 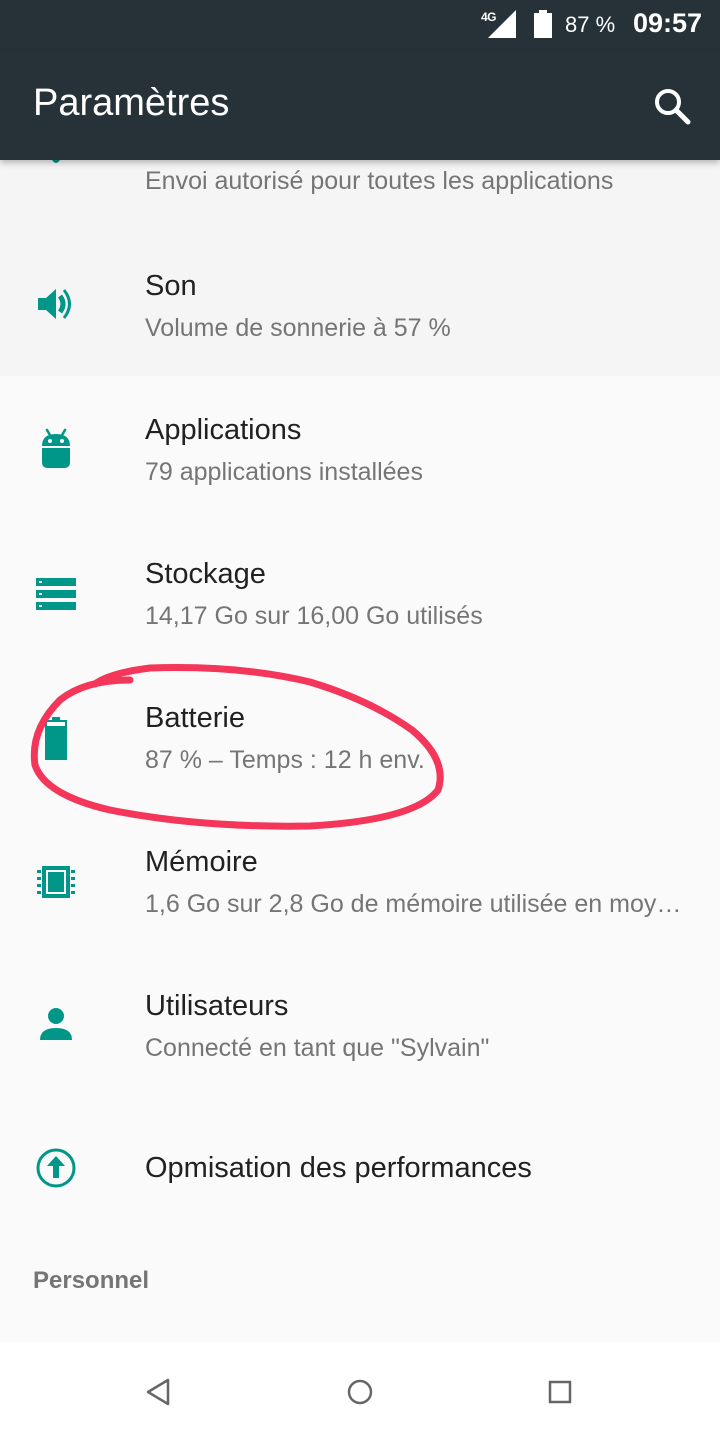 What do you see at coordinates (298, 328) in the screenshot?
I see `settings-item-subtitle: Volume de sonnerie à 57 %` at bounding box center [298, 328].